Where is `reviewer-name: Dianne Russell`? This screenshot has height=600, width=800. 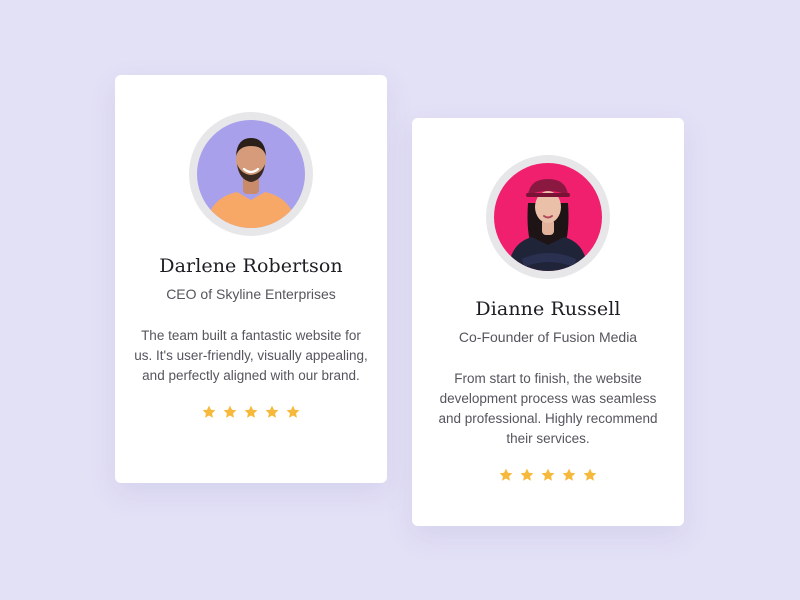
reviewer-name: Dianne Russell is located at coordinates (548, 309).